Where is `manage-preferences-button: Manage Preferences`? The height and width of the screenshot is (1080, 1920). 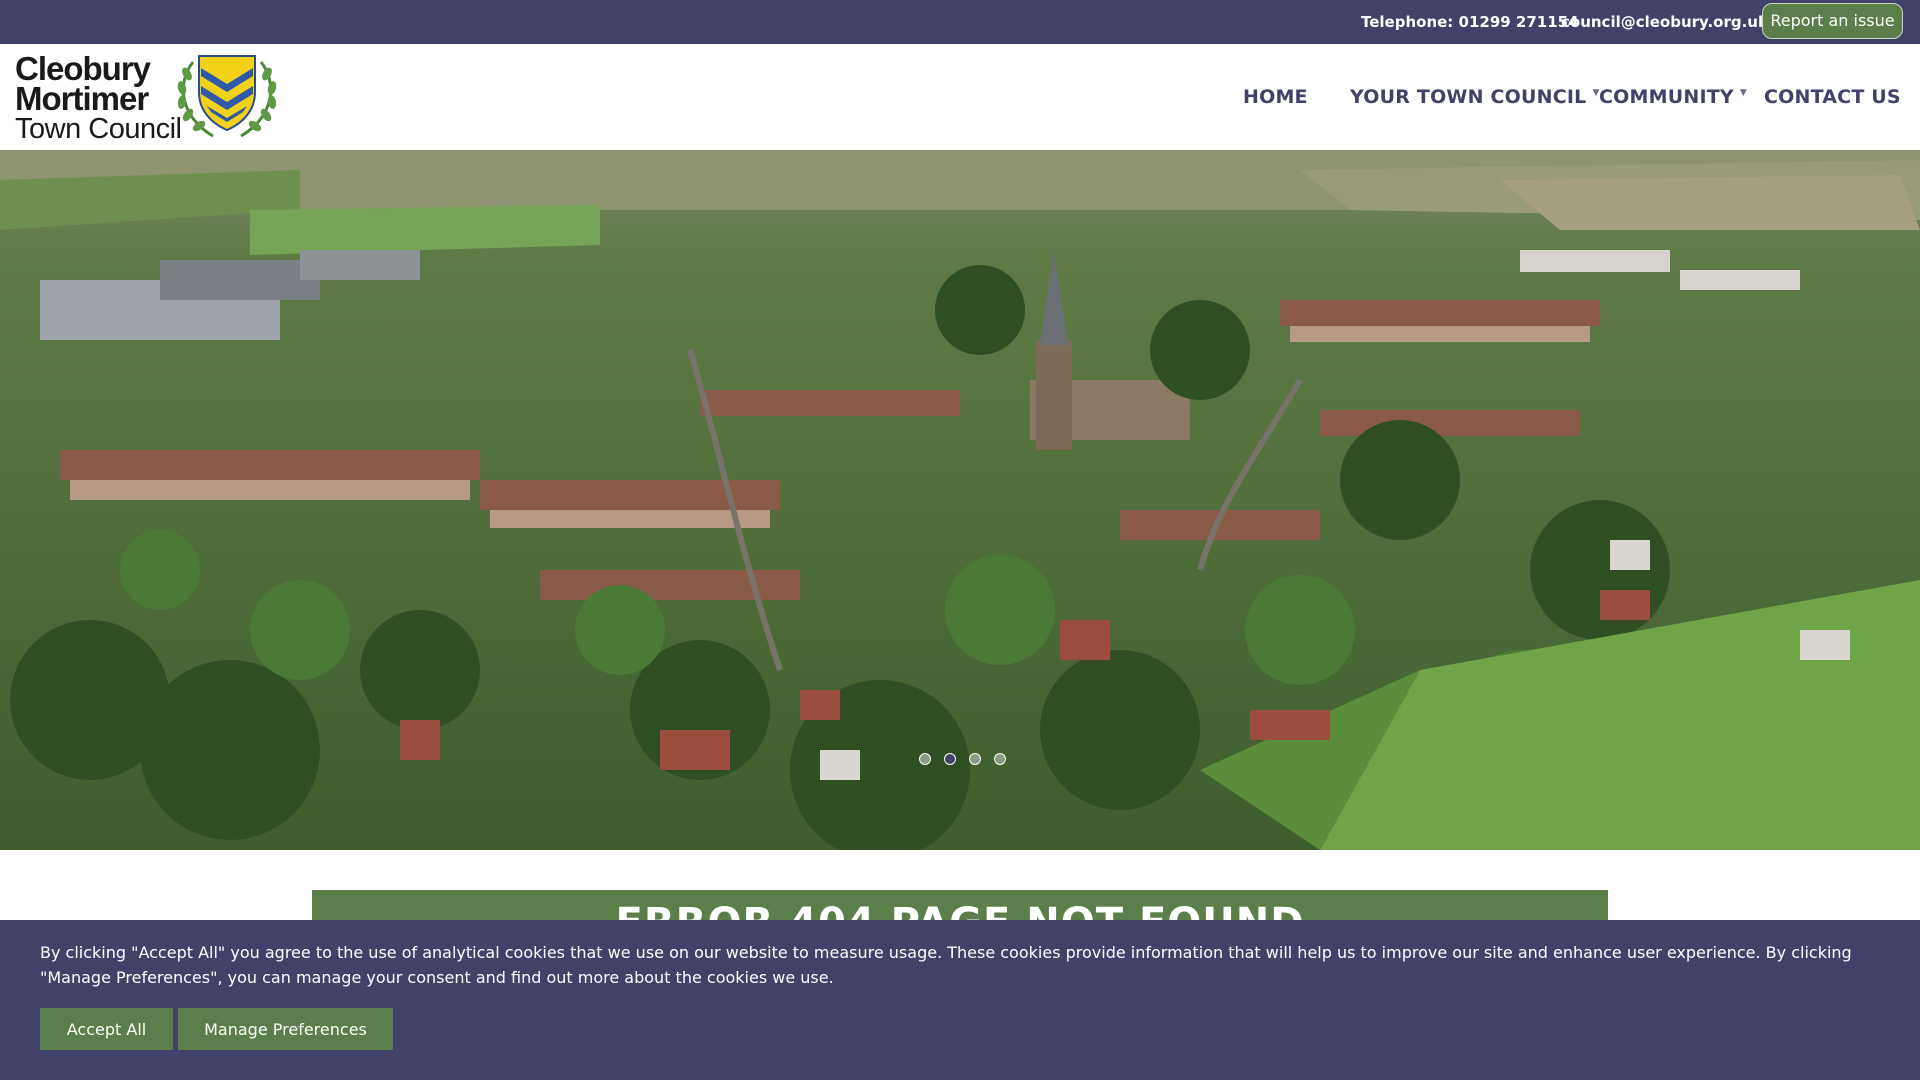 manage-preferences-button: Manage Preferences is located at coordinates (285, 1029).